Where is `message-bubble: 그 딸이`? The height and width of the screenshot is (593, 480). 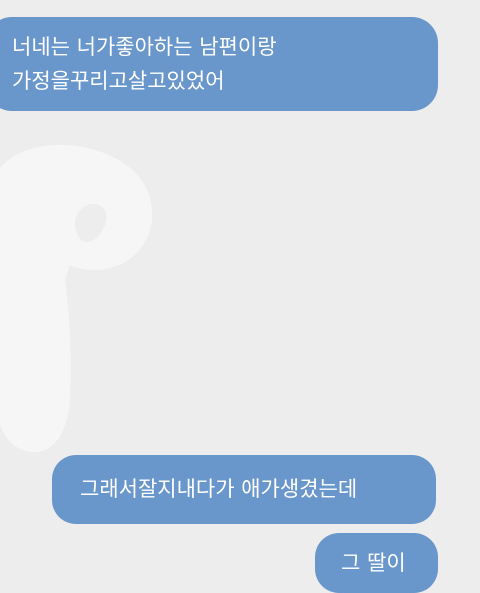 message-bubble: 그 딸이 is located at coordinates (376, 563).